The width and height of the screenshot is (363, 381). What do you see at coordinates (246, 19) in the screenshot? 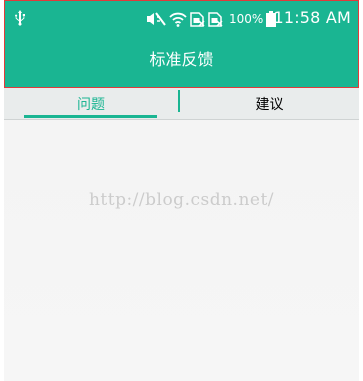
I see `battery-percent: 100%` at bounding box center [246, 19].